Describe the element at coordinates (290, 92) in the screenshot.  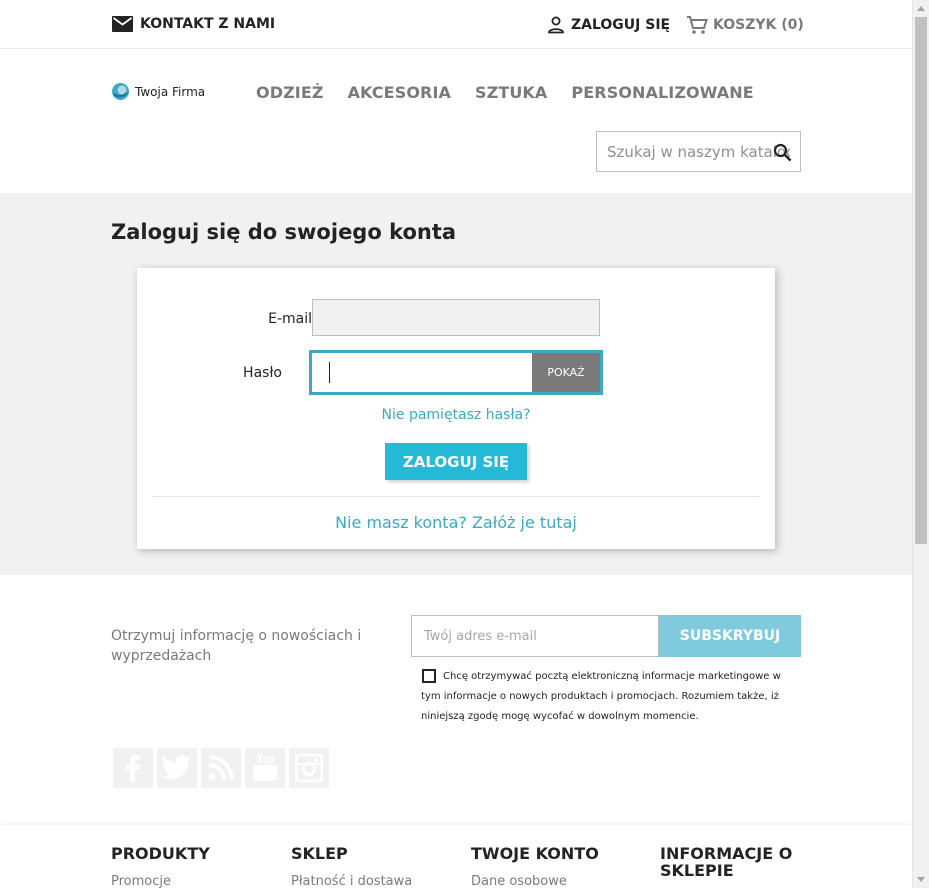
I see `nav-item-odziez: ODZIEŻ` at that location.